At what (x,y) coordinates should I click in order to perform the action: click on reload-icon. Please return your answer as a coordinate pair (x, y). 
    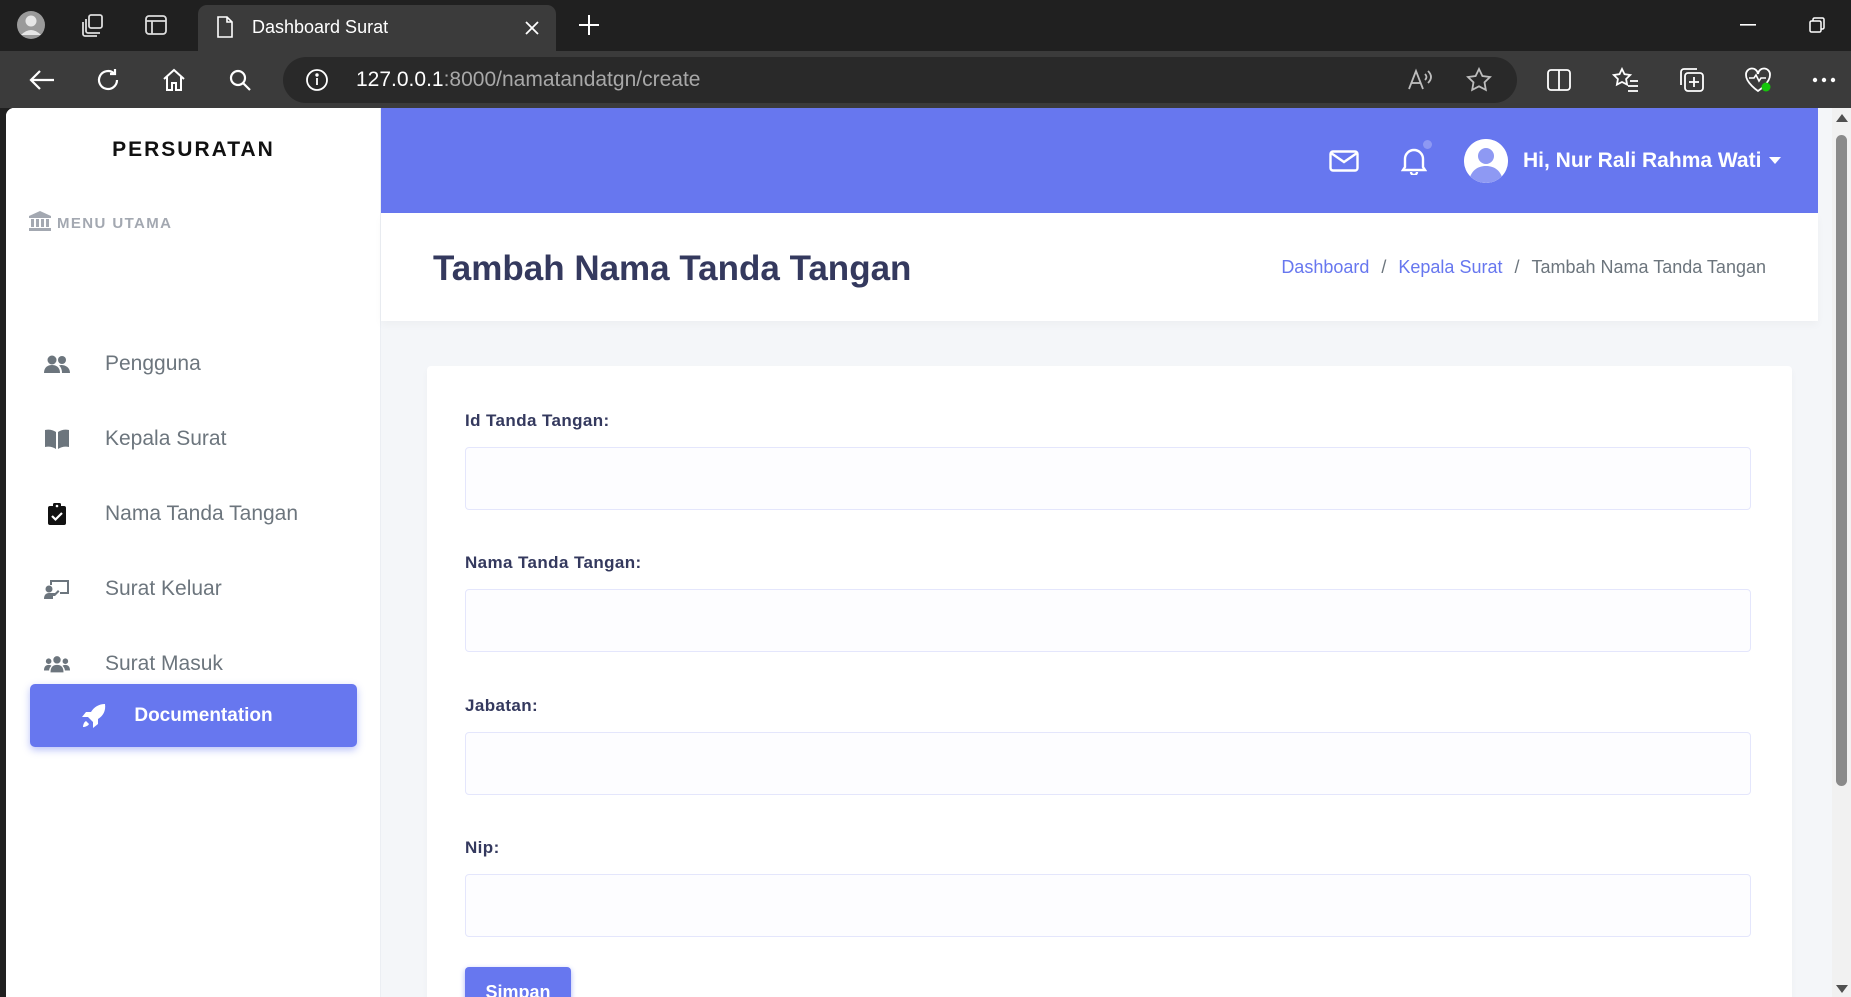
    Looking at the image, I should click on (108, 80).